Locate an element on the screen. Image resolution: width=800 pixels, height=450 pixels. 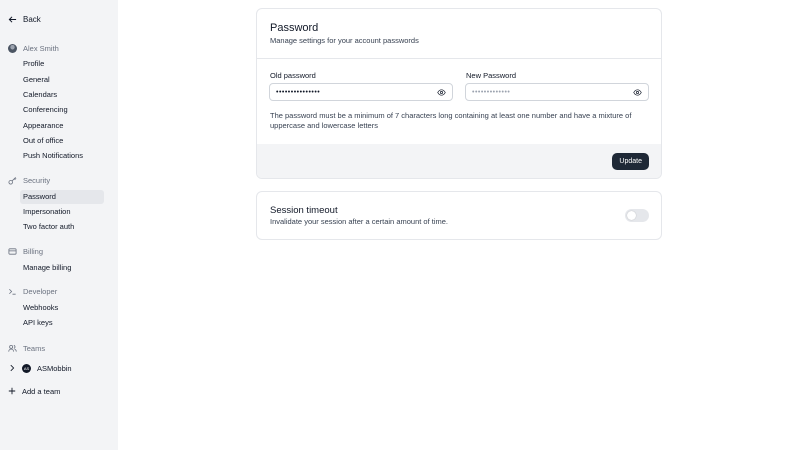
session-timeout-toggle is located at coordinates (637, 215).